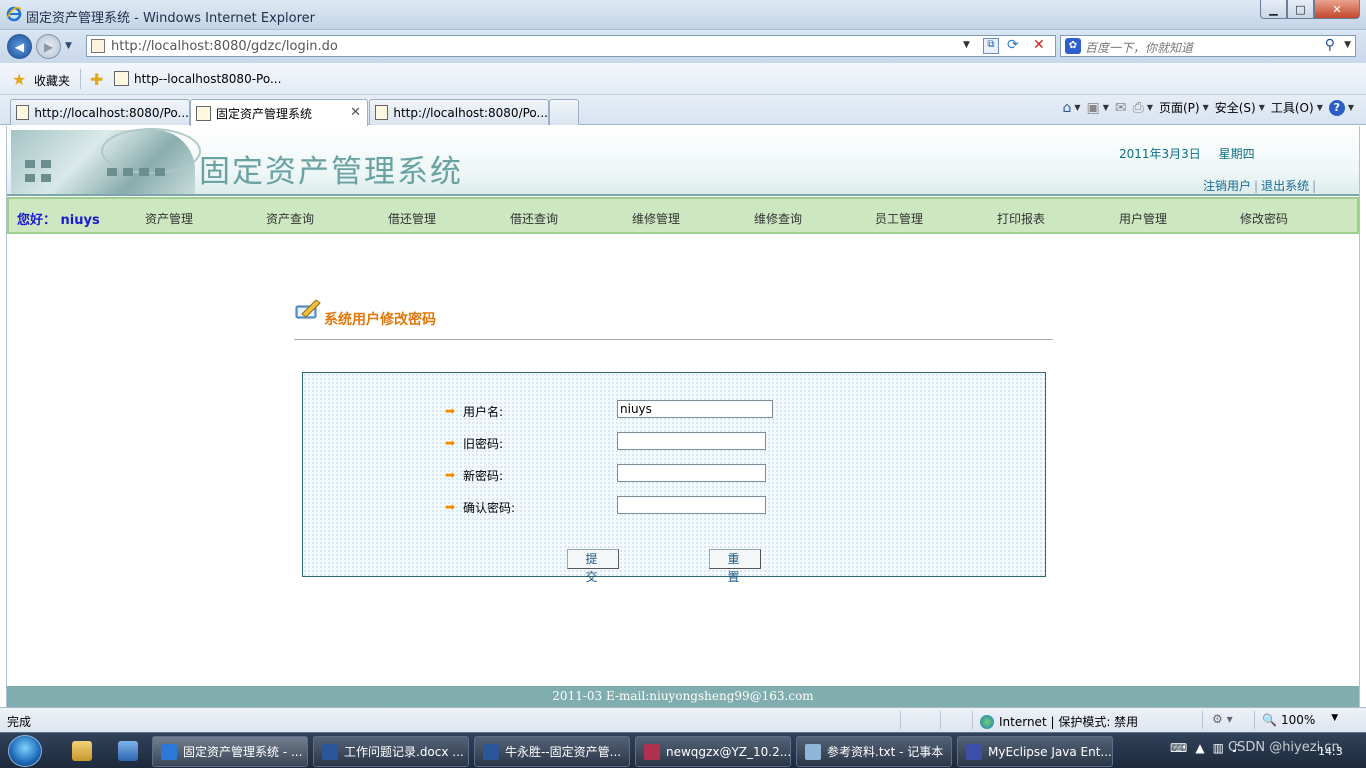  I want to click on tab-label: 固定资产管理系统, so click(264, 113).